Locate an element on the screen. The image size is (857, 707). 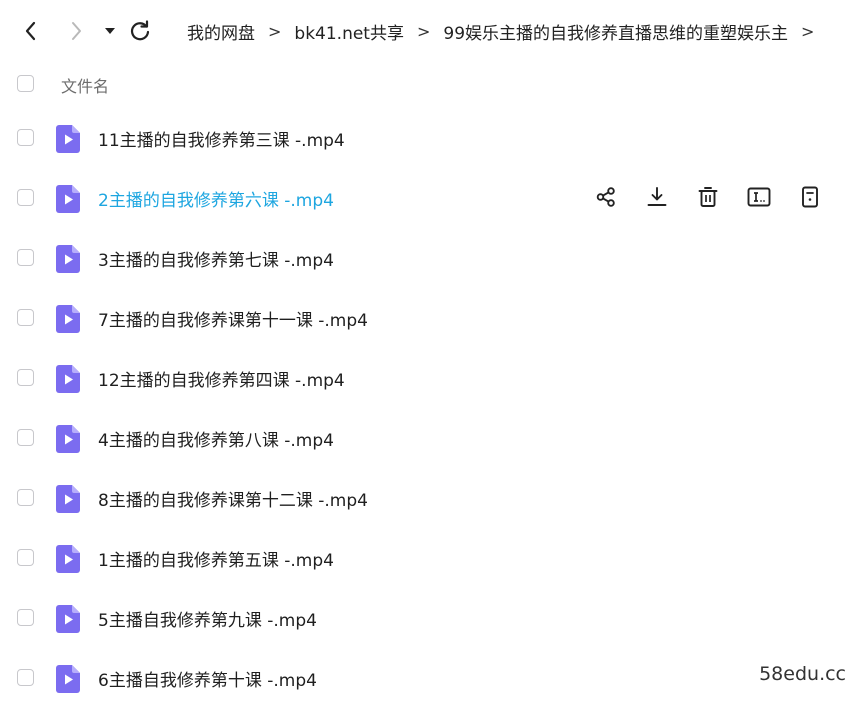
chevron-right-icon is located at coordinates (76, 31).